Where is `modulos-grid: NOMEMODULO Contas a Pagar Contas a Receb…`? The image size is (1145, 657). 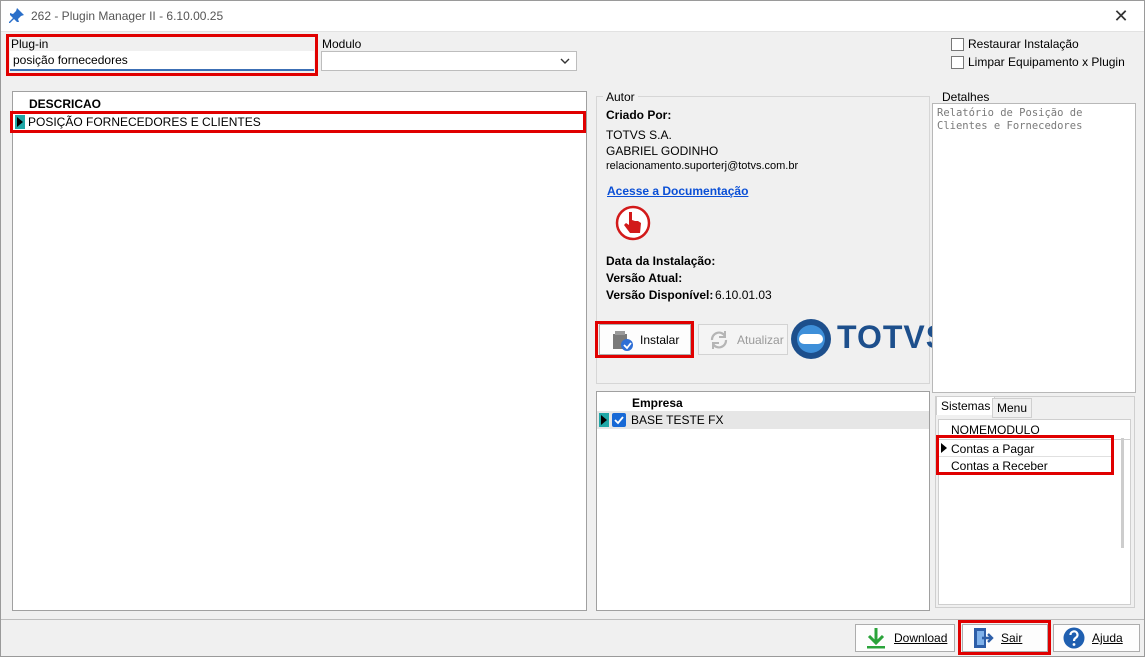
modulos-grid: NOMEMODULO Contas a Pagar Contas a Receb… is located at coordinates (1034, 512).